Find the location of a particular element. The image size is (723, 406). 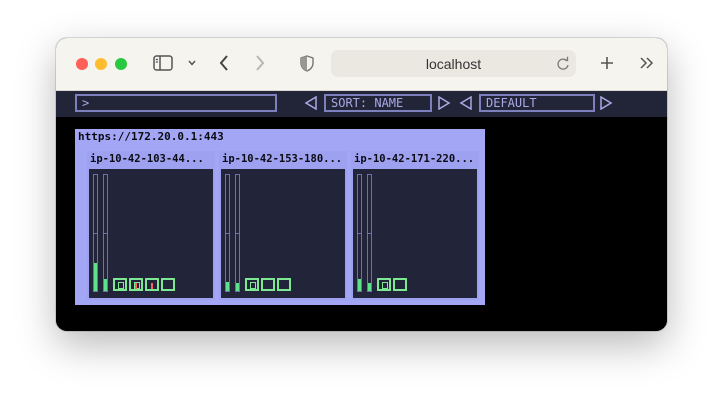

view-selector: DEFAULT is located at coordinates (537, 103).